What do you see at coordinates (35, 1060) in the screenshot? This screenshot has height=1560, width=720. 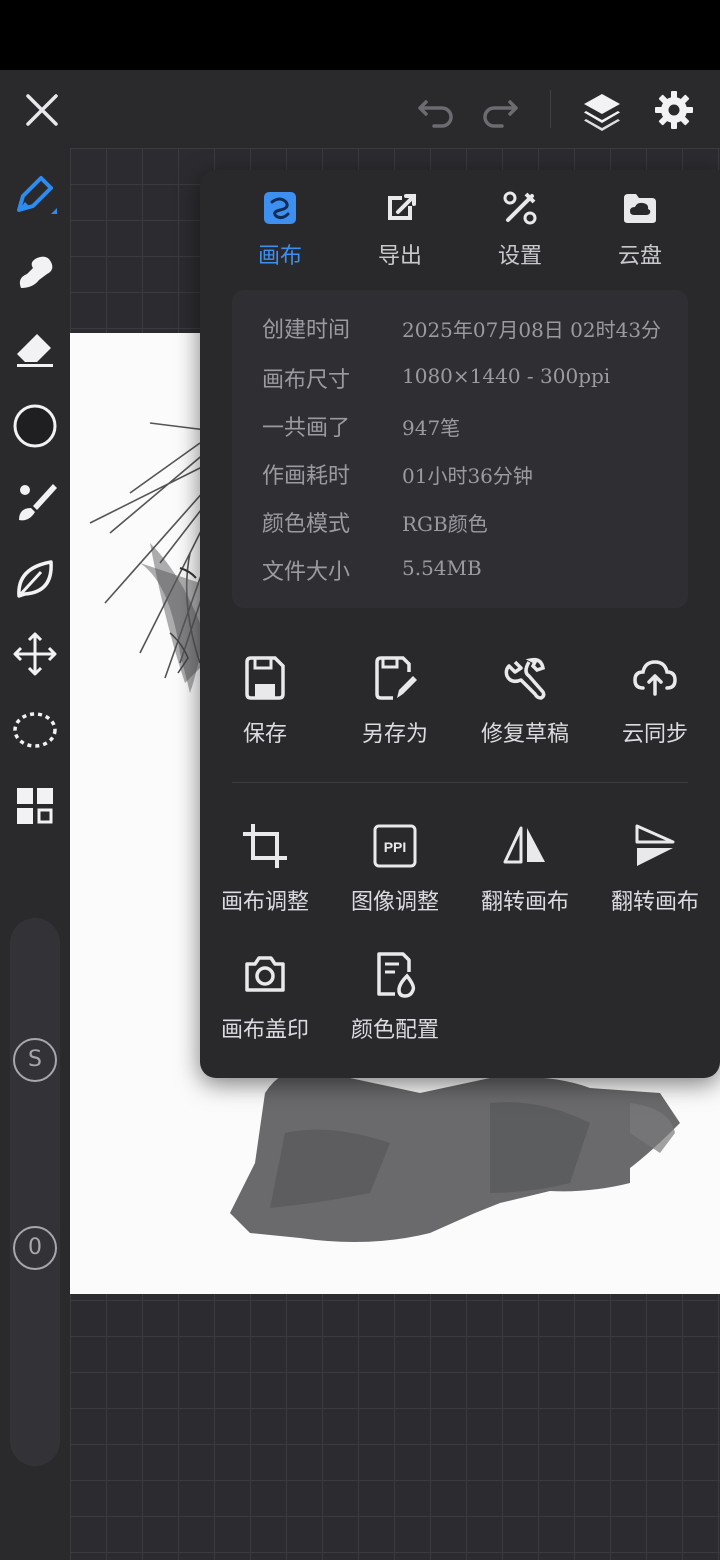 I see `size-badge: S` at bounding box center [35, 1060].